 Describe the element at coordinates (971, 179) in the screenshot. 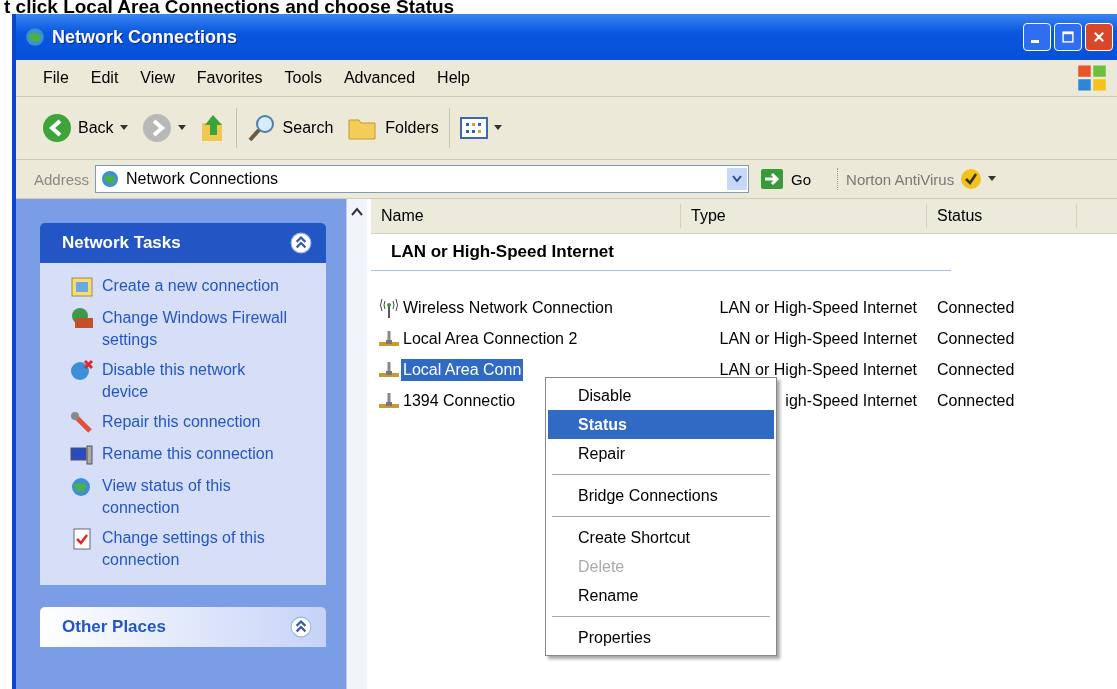

I see `antivirus-icon` at that location.